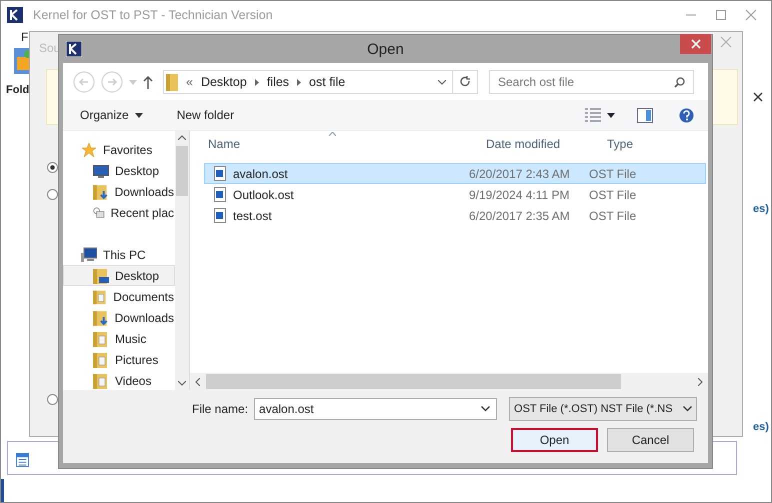 This screenshot has height=503, width=772. I want to click on close-button, so click(695, 44).